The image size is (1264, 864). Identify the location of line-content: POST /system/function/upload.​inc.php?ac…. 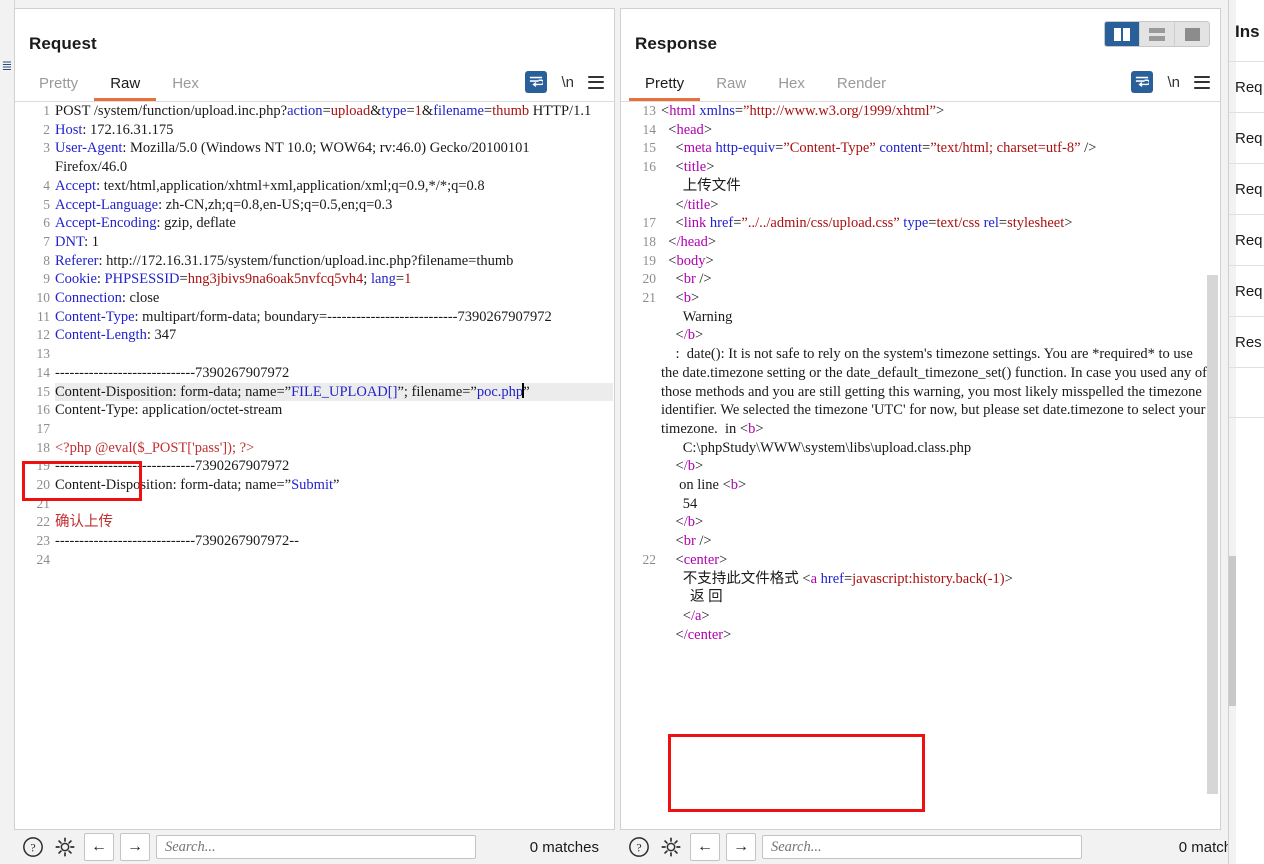
(323, 111).